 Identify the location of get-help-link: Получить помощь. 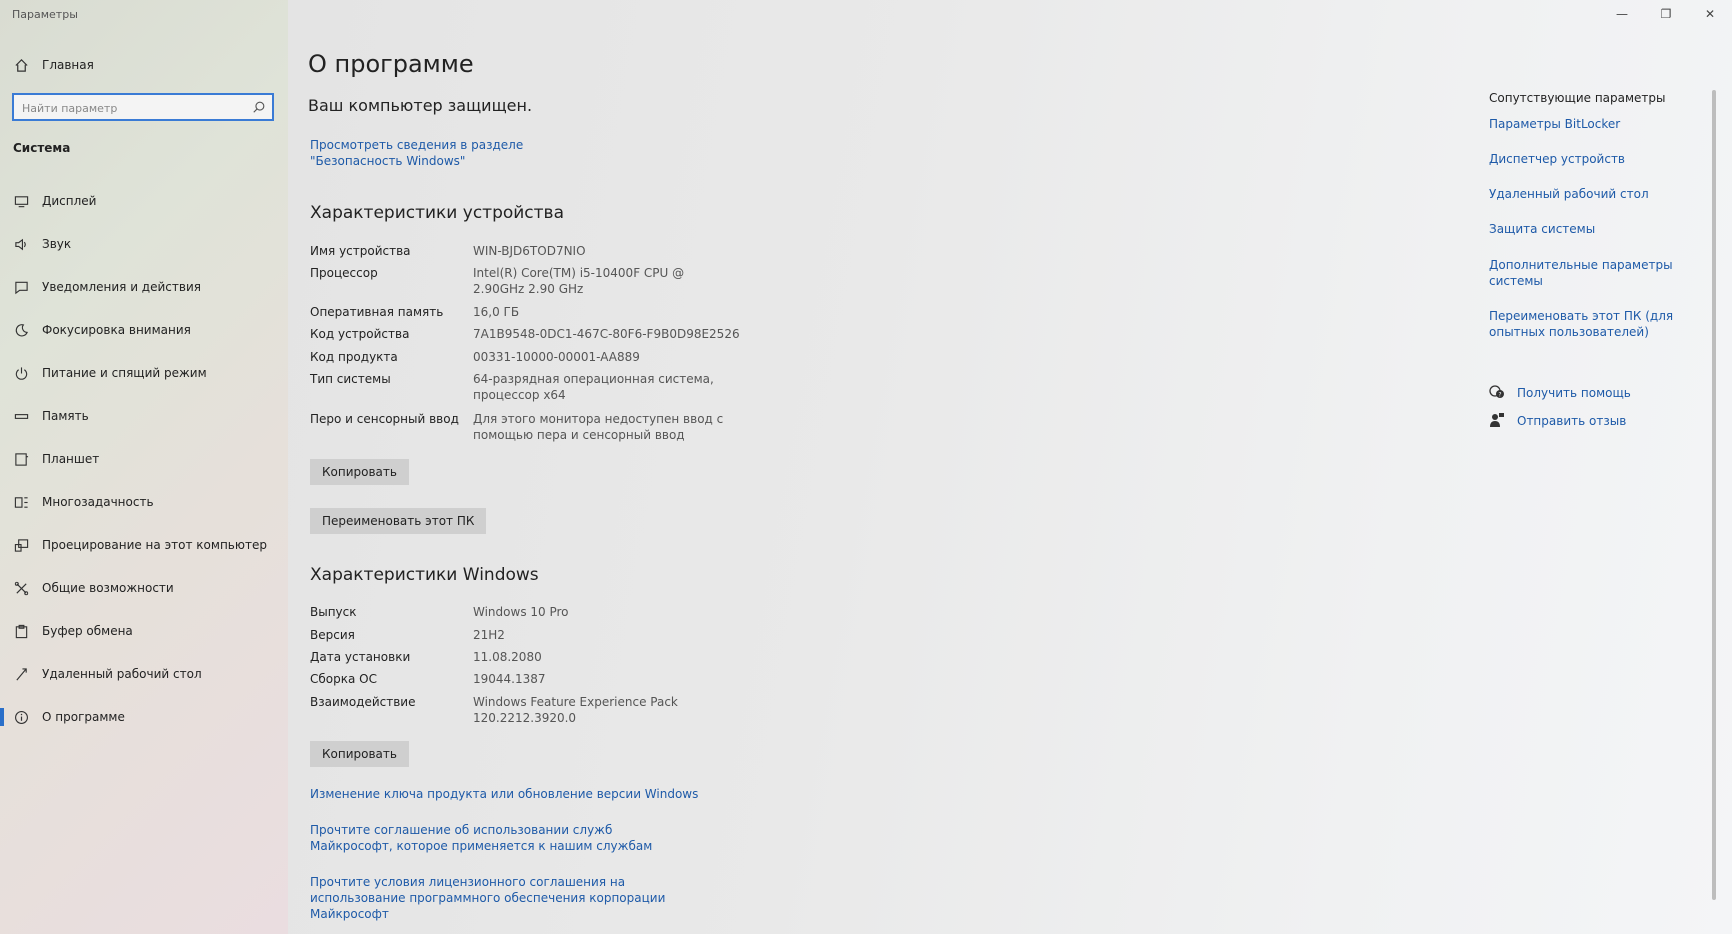
(1574, 393).